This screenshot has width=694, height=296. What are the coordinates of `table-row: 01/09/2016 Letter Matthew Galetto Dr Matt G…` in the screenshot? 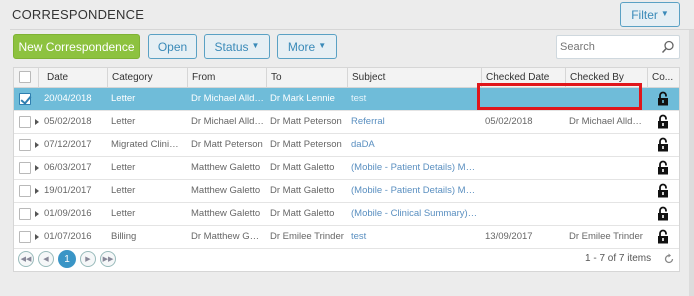 It's located at (346, 214).